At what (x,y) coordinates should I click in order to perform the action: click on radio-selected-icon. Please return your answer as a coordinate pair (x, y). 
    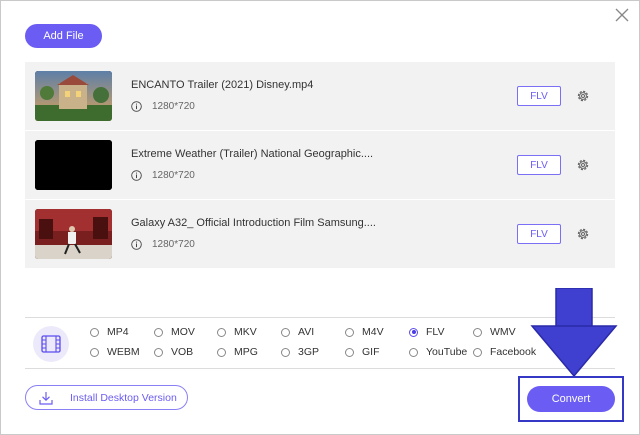
    Looking at the image, I should click on (413, 332).